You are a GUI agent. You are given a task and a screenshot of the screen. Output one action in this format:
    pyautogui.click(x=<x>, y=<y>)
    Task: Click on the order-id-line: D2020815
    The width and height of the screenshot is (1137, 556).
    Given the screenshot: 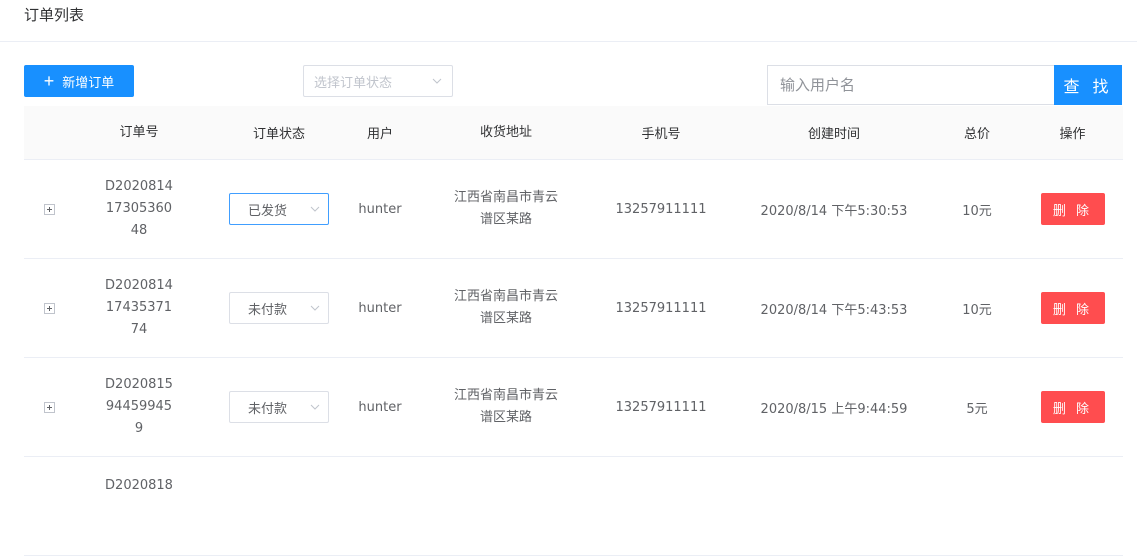 What is the action you would take?
    pyautogui.click(x=139, y=384)
    